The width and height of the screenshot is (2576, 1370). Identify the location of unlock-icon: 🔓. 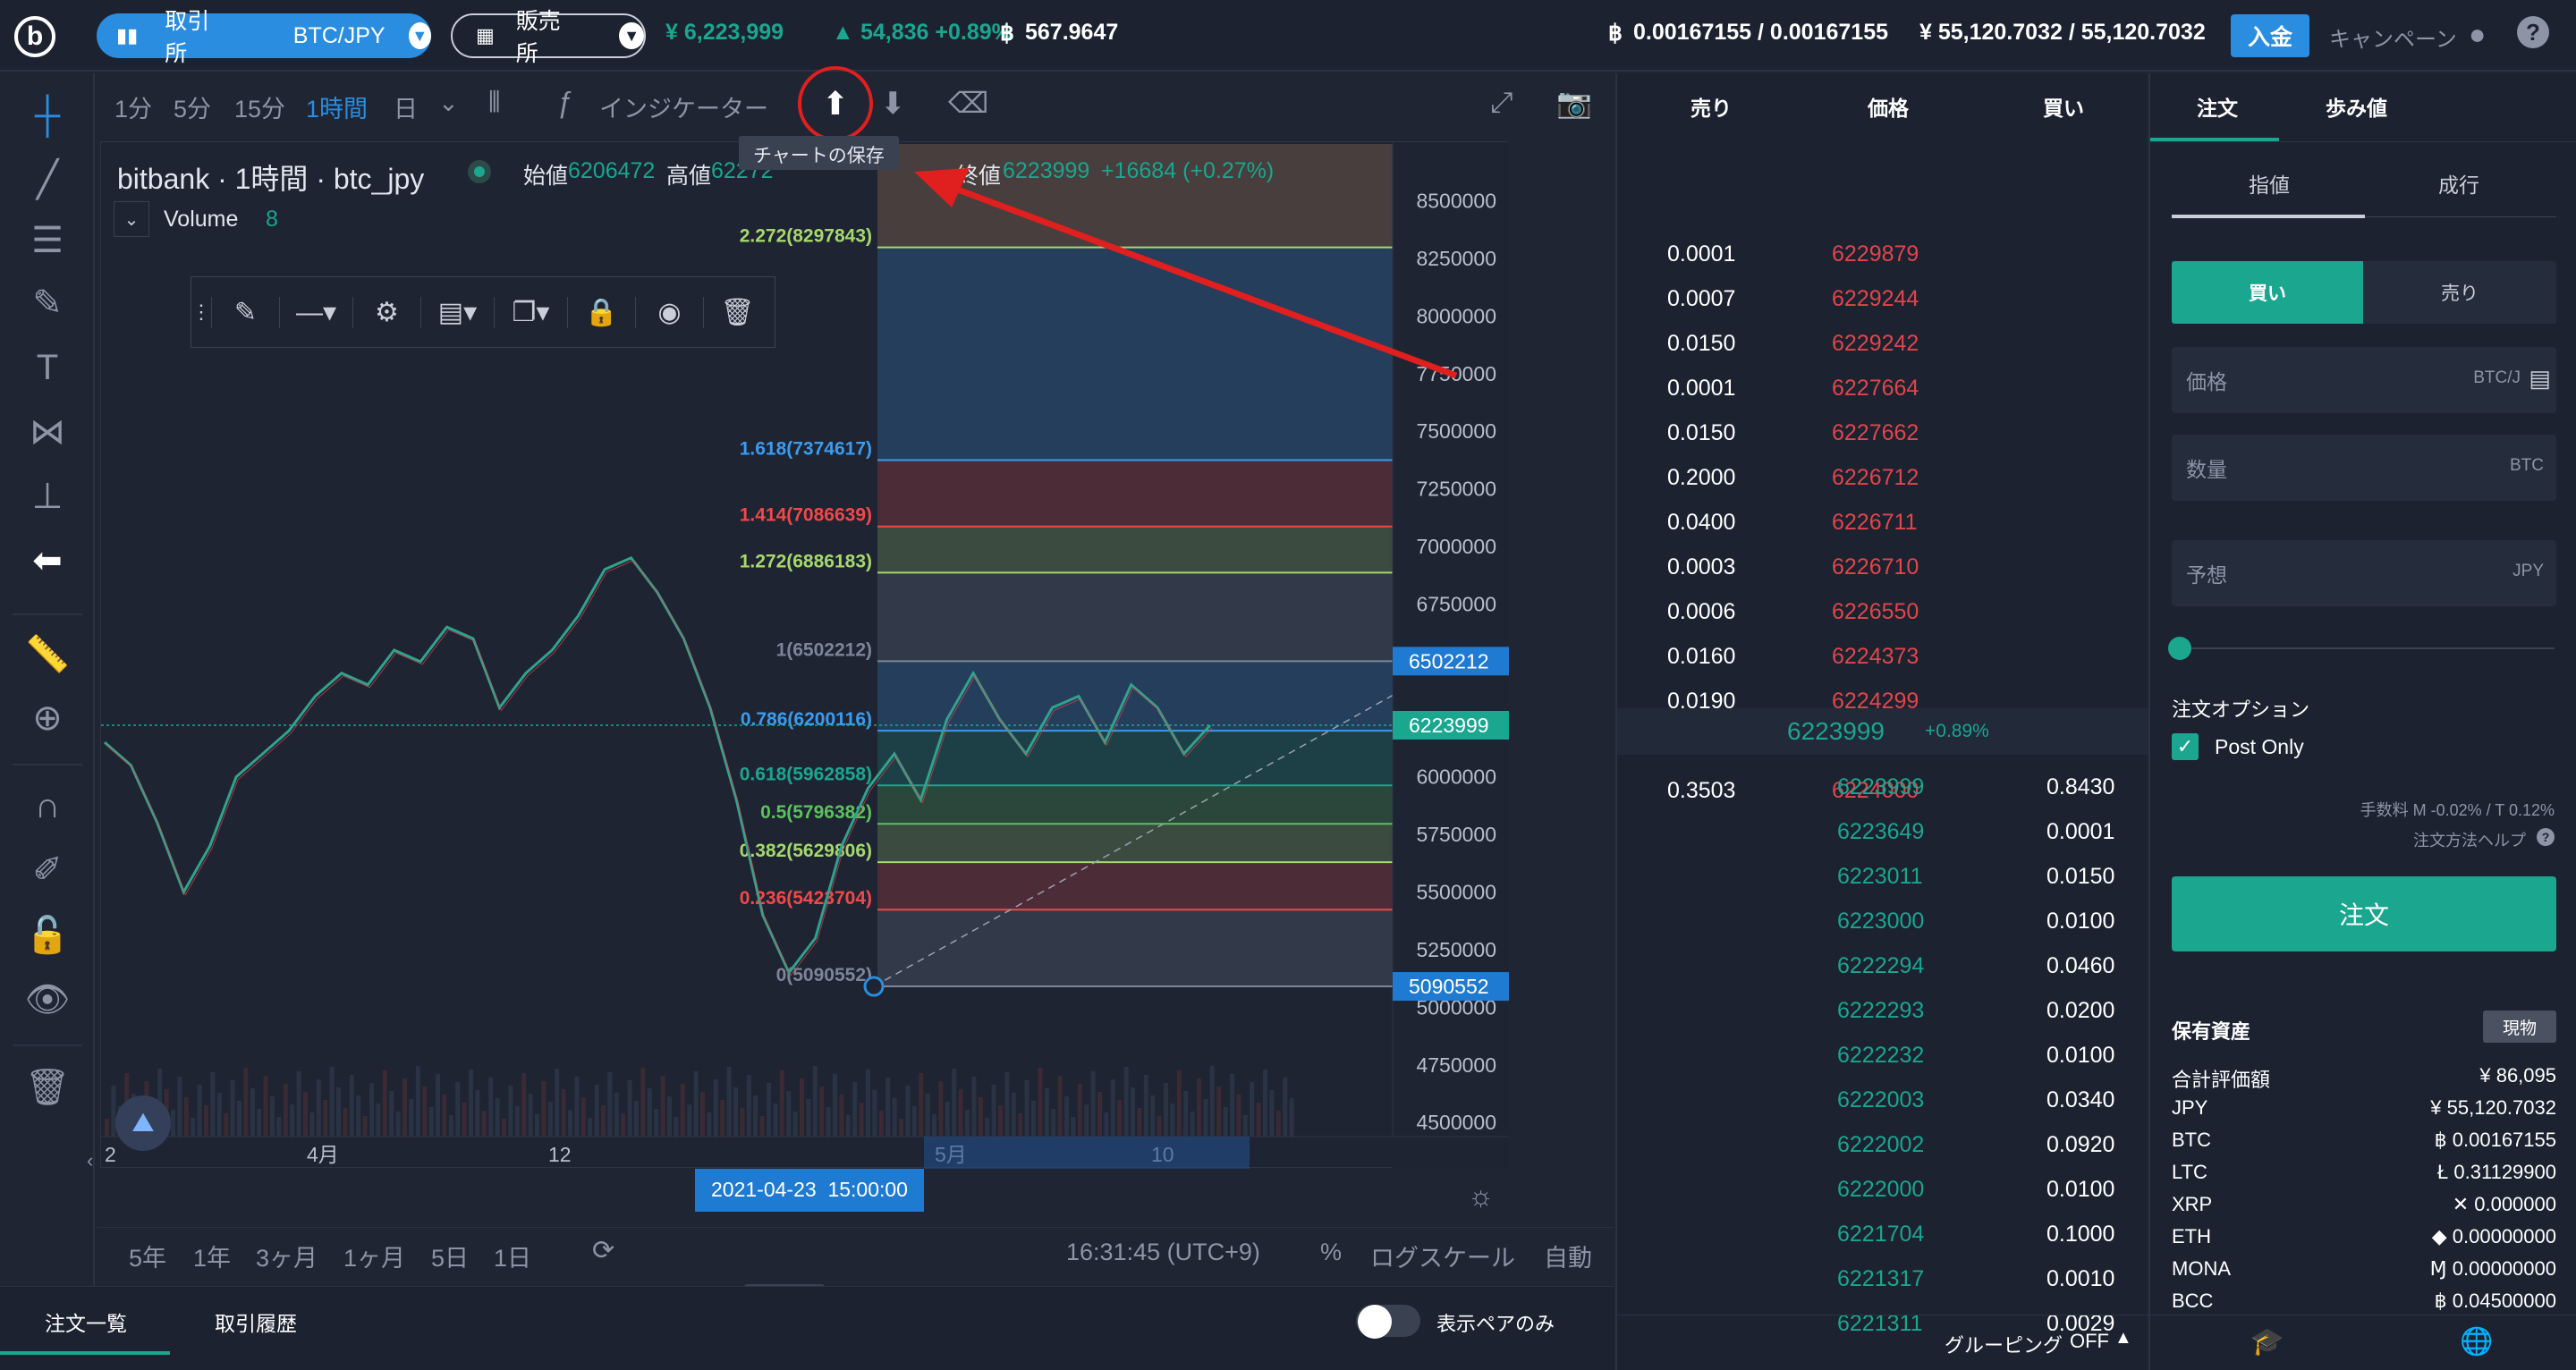
(47, 934).